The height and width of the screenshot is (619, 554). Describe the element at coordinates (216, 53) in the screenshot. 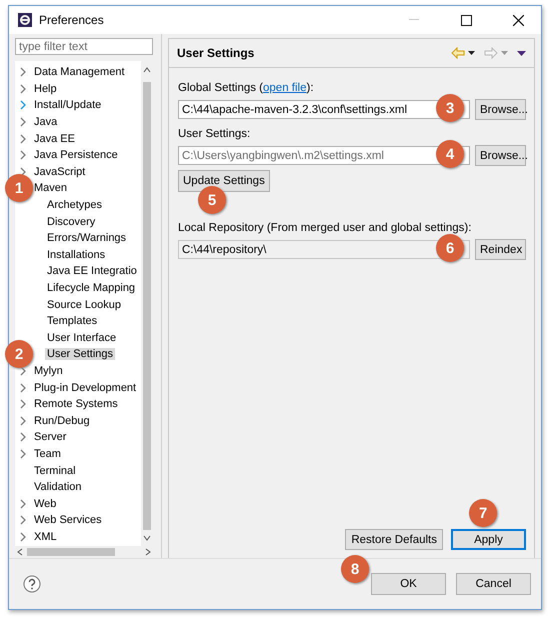

I see `page-title: User Settings` at that location.